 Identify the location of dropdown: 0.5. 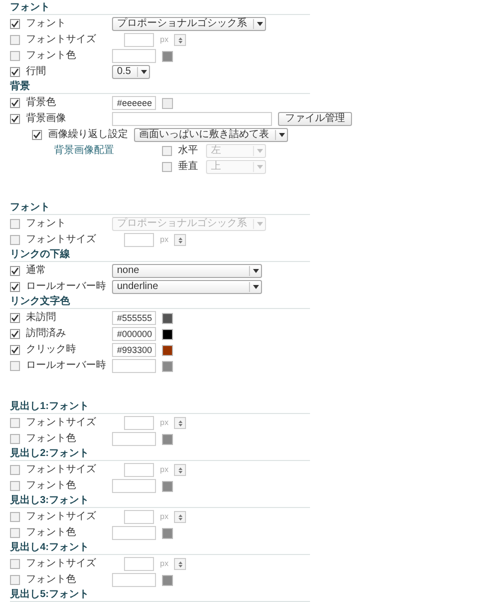
(131, 72).